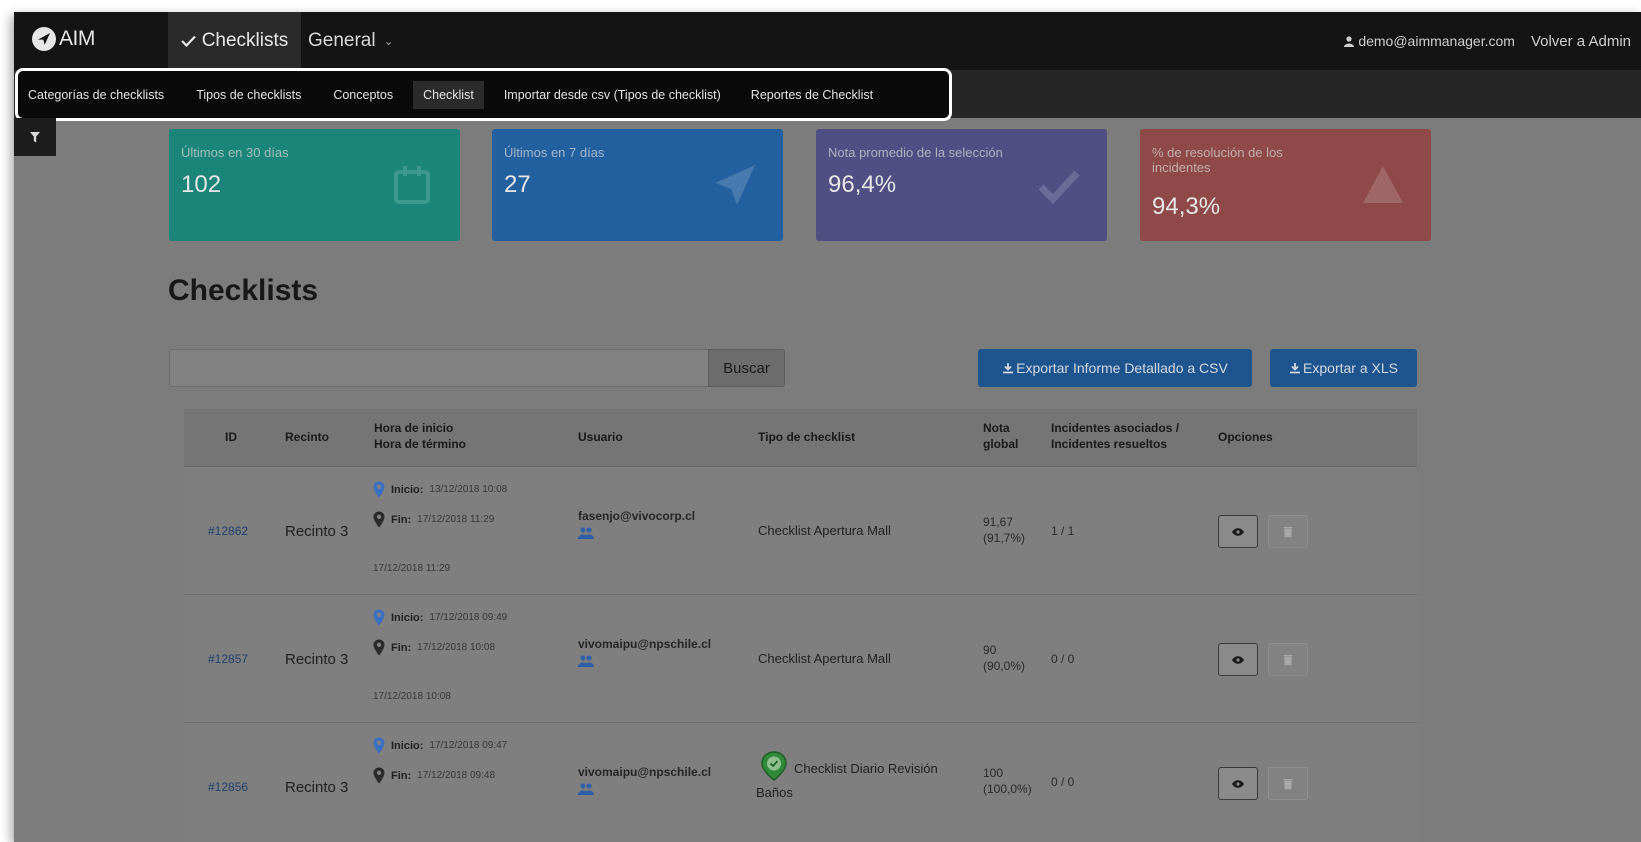 The height and width of the screenshot is (842, 1641). I want to click on fin-value: 17/12/2018 09:48, so click(456, 775).